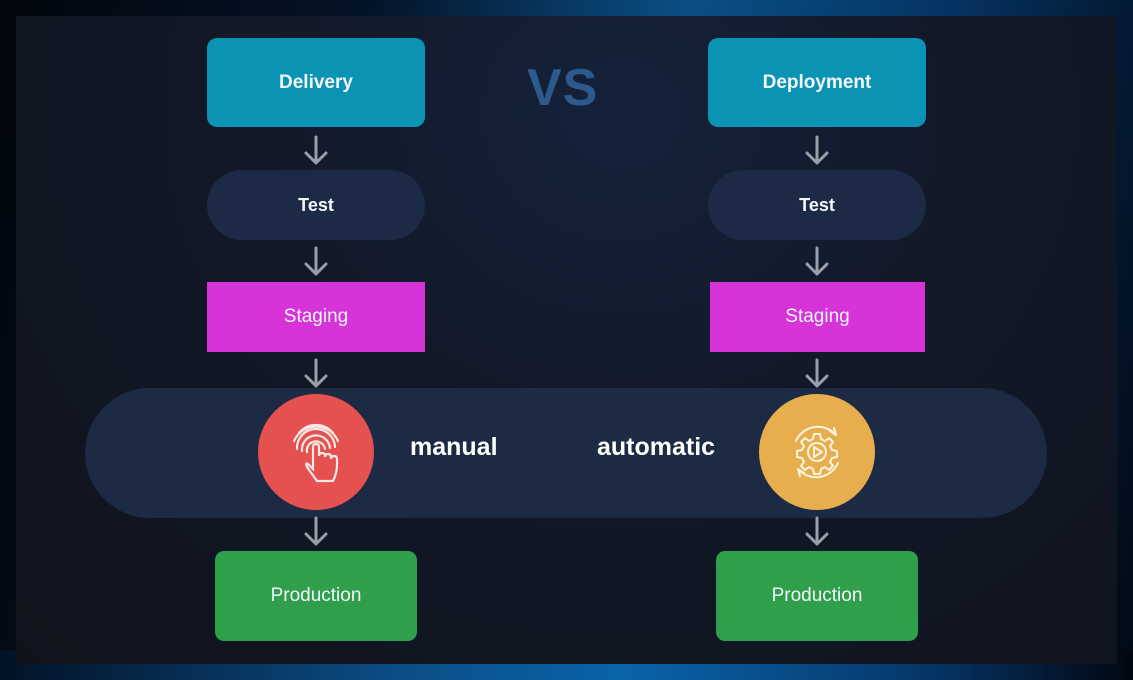  I want to click on automatic-circle, so click(817, 452).